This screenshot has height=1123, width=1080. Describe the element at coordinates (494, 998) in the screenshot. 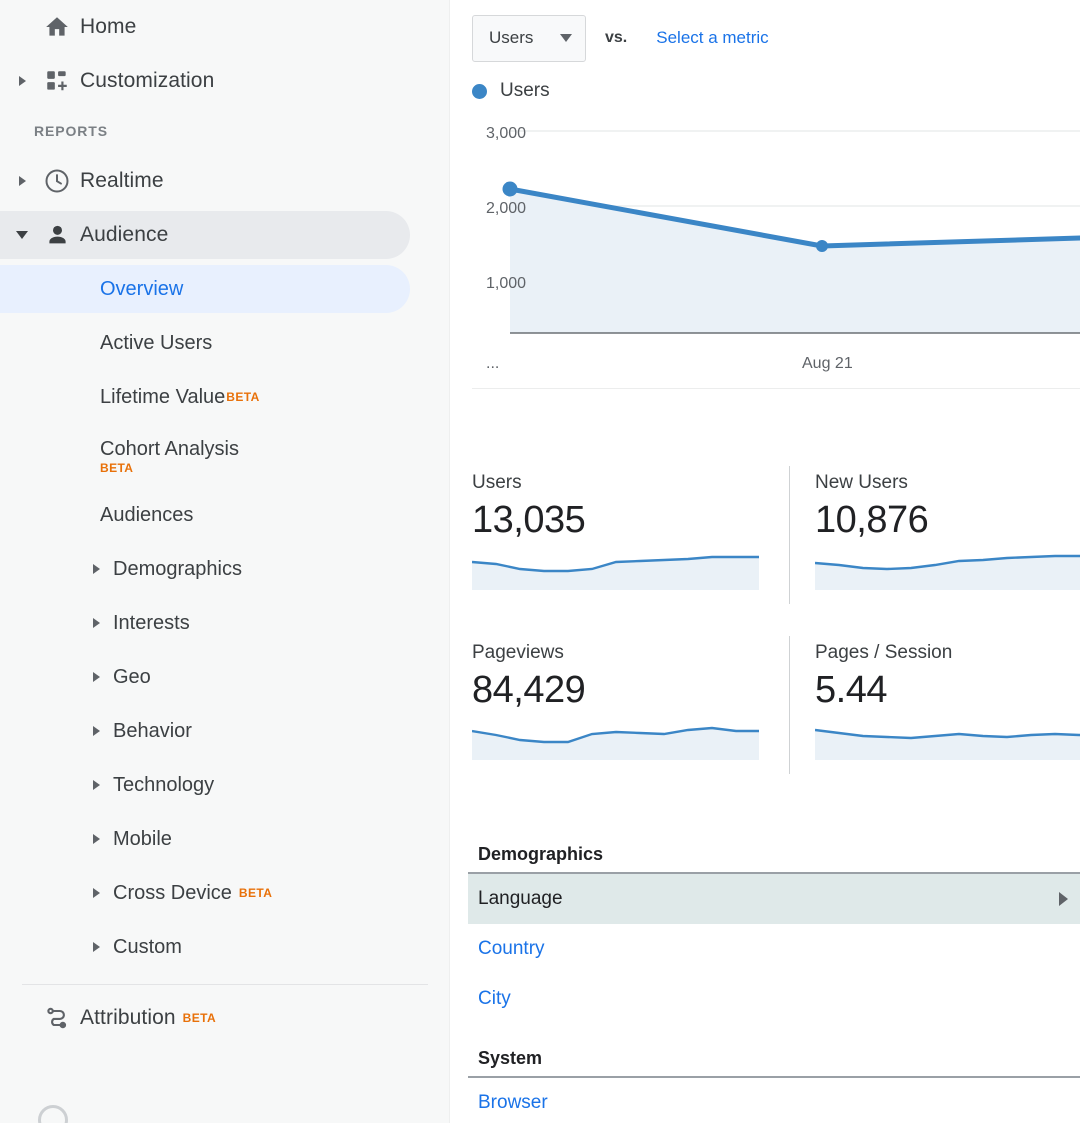

I see `table-row-label: City` at that location.